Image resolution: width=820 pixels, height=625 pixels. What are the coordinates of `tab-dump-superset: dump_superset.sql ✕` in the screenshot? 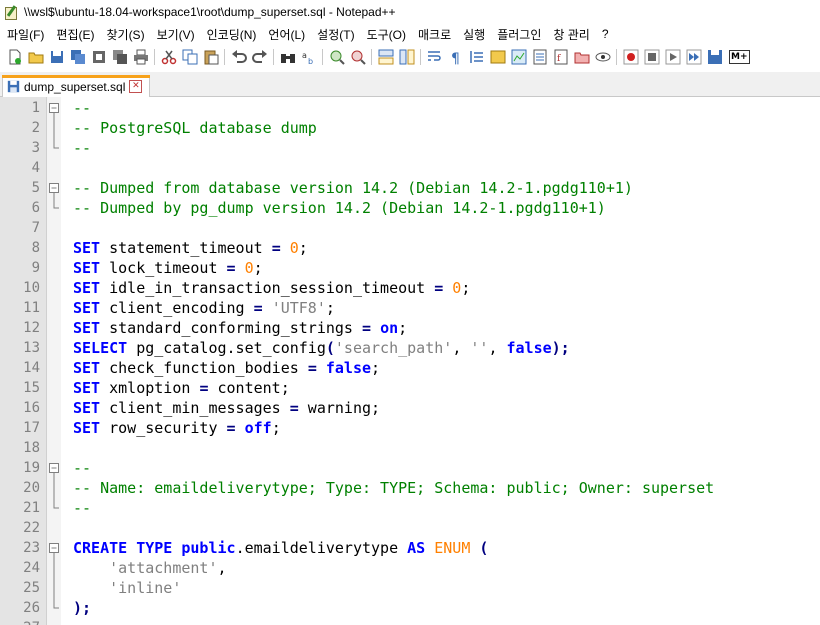 It's located at (76, 86).